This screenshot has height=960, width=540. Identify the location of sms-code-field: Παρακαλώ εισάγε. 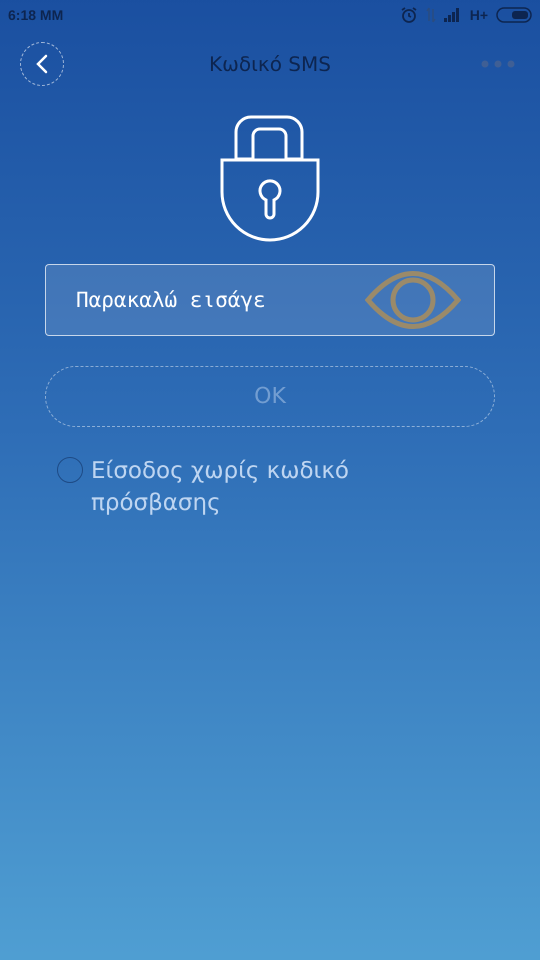
(270, 300).